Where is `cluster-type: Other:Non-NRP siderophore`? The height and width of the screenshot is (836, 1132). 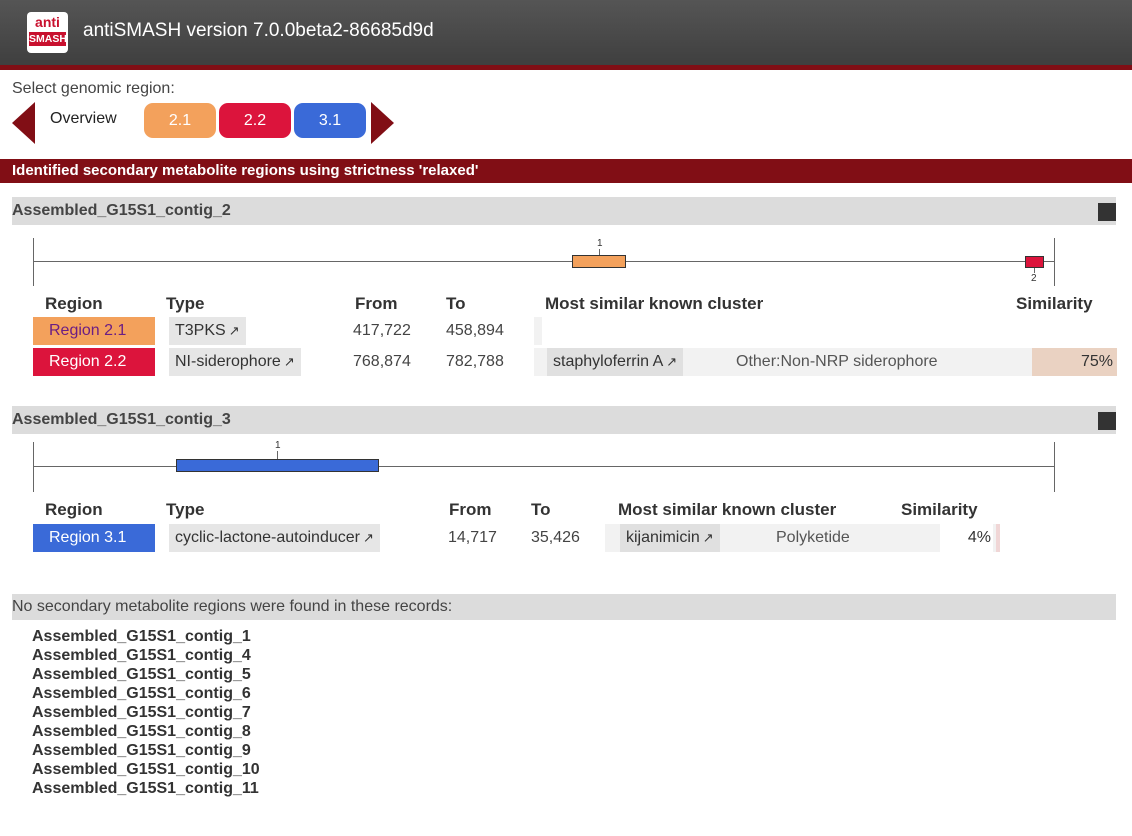
cluster-type: Other:Non-NRP siderophore is located at coordinates (837, 361).